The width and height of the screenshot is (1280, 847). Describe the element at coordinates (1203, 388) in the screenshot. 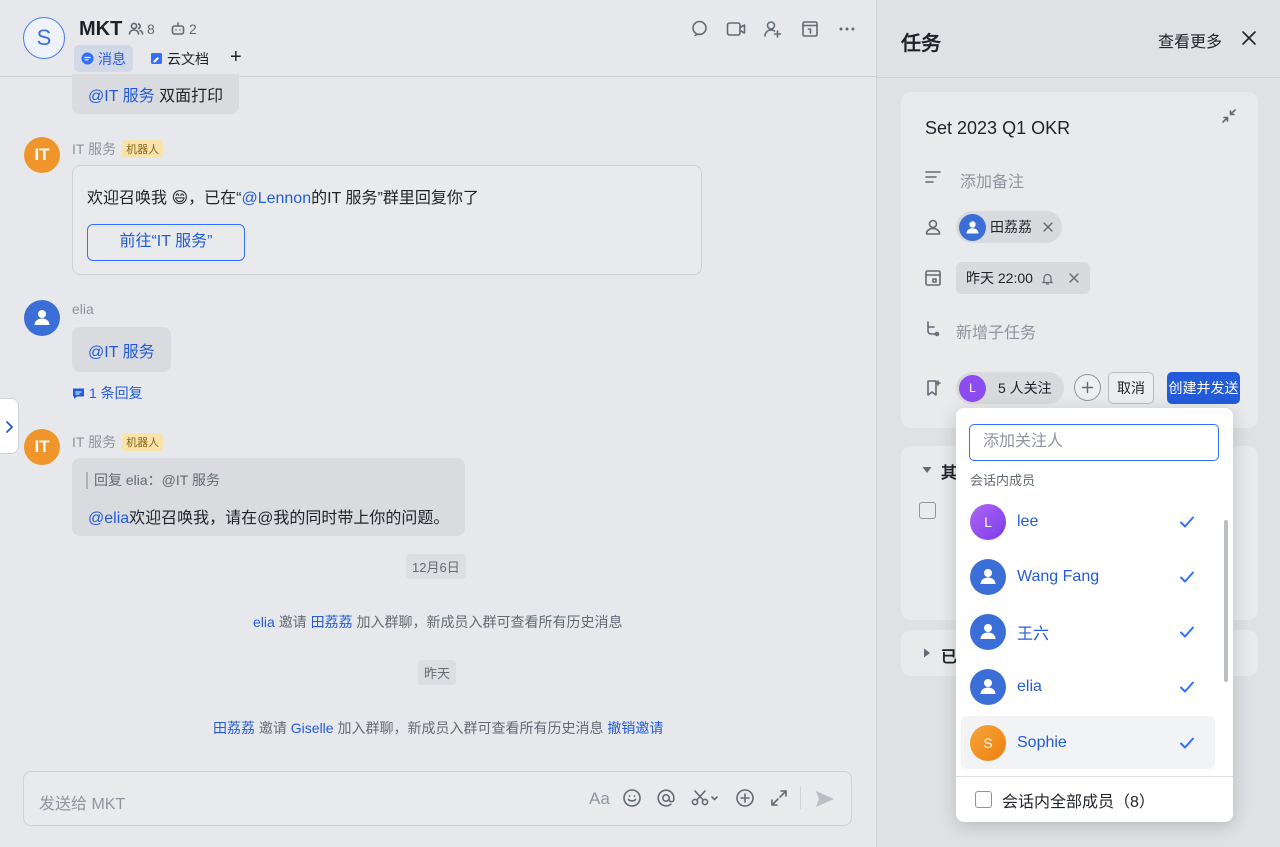

I see `create-send-button: 创建并发送` at that location.